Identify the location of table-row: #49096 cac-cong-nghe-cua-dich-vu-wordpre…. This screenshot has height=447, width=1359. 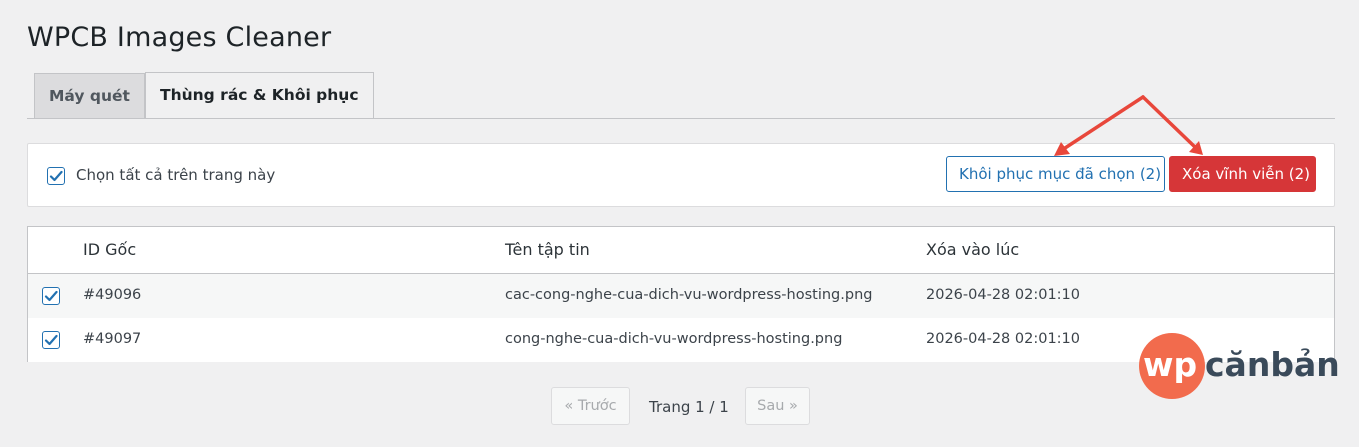
(681, 296).